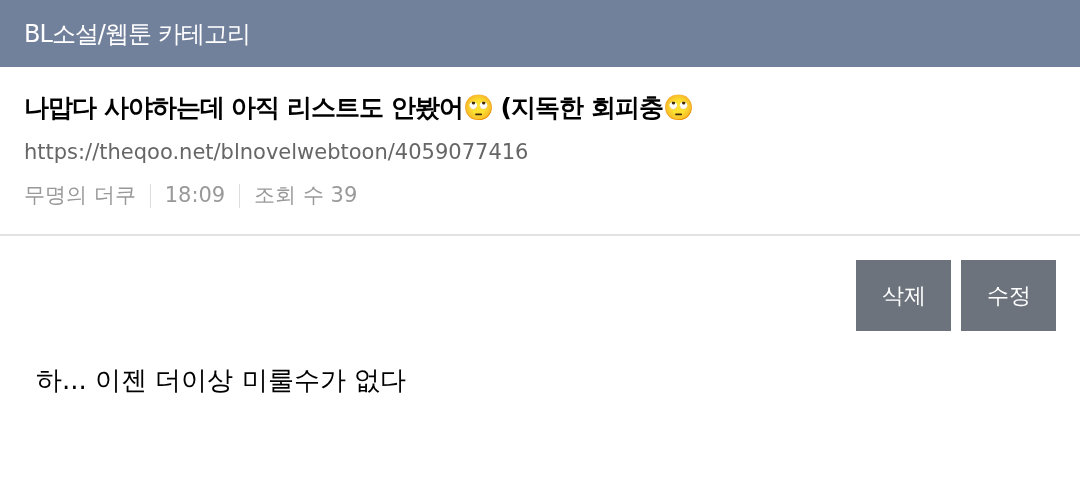  Describe the element at coordinates (903, 295) in the screenshot. I see `action-button: 삭제` at that location.